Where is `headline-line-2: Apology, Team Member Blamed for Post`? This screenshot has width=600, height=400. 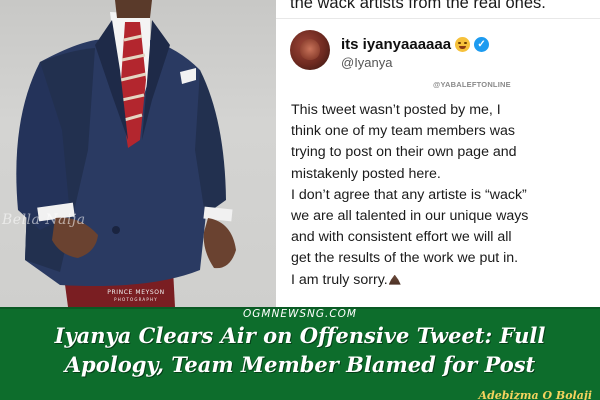 headline-line-2: Apology, Team Member Blamed for Post is located at coordinates (300, 364).